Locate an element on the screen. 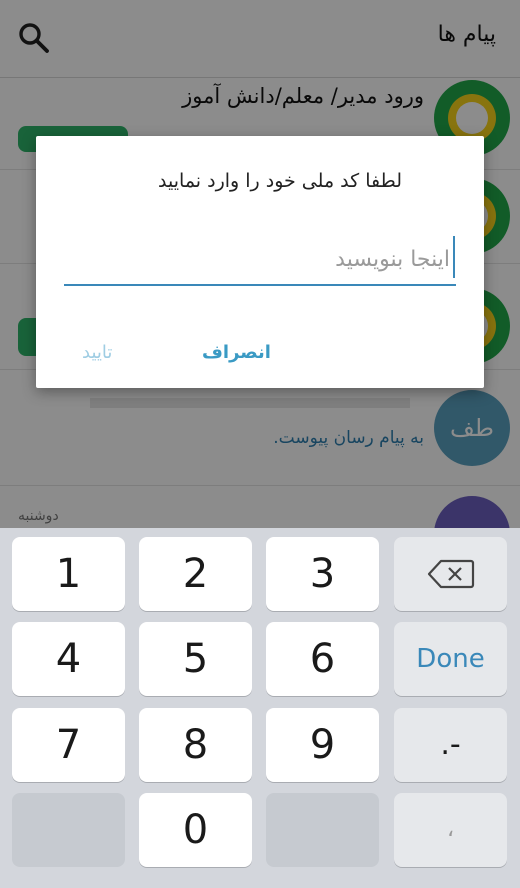  backspace-icon is located at coordinates (451, 574).